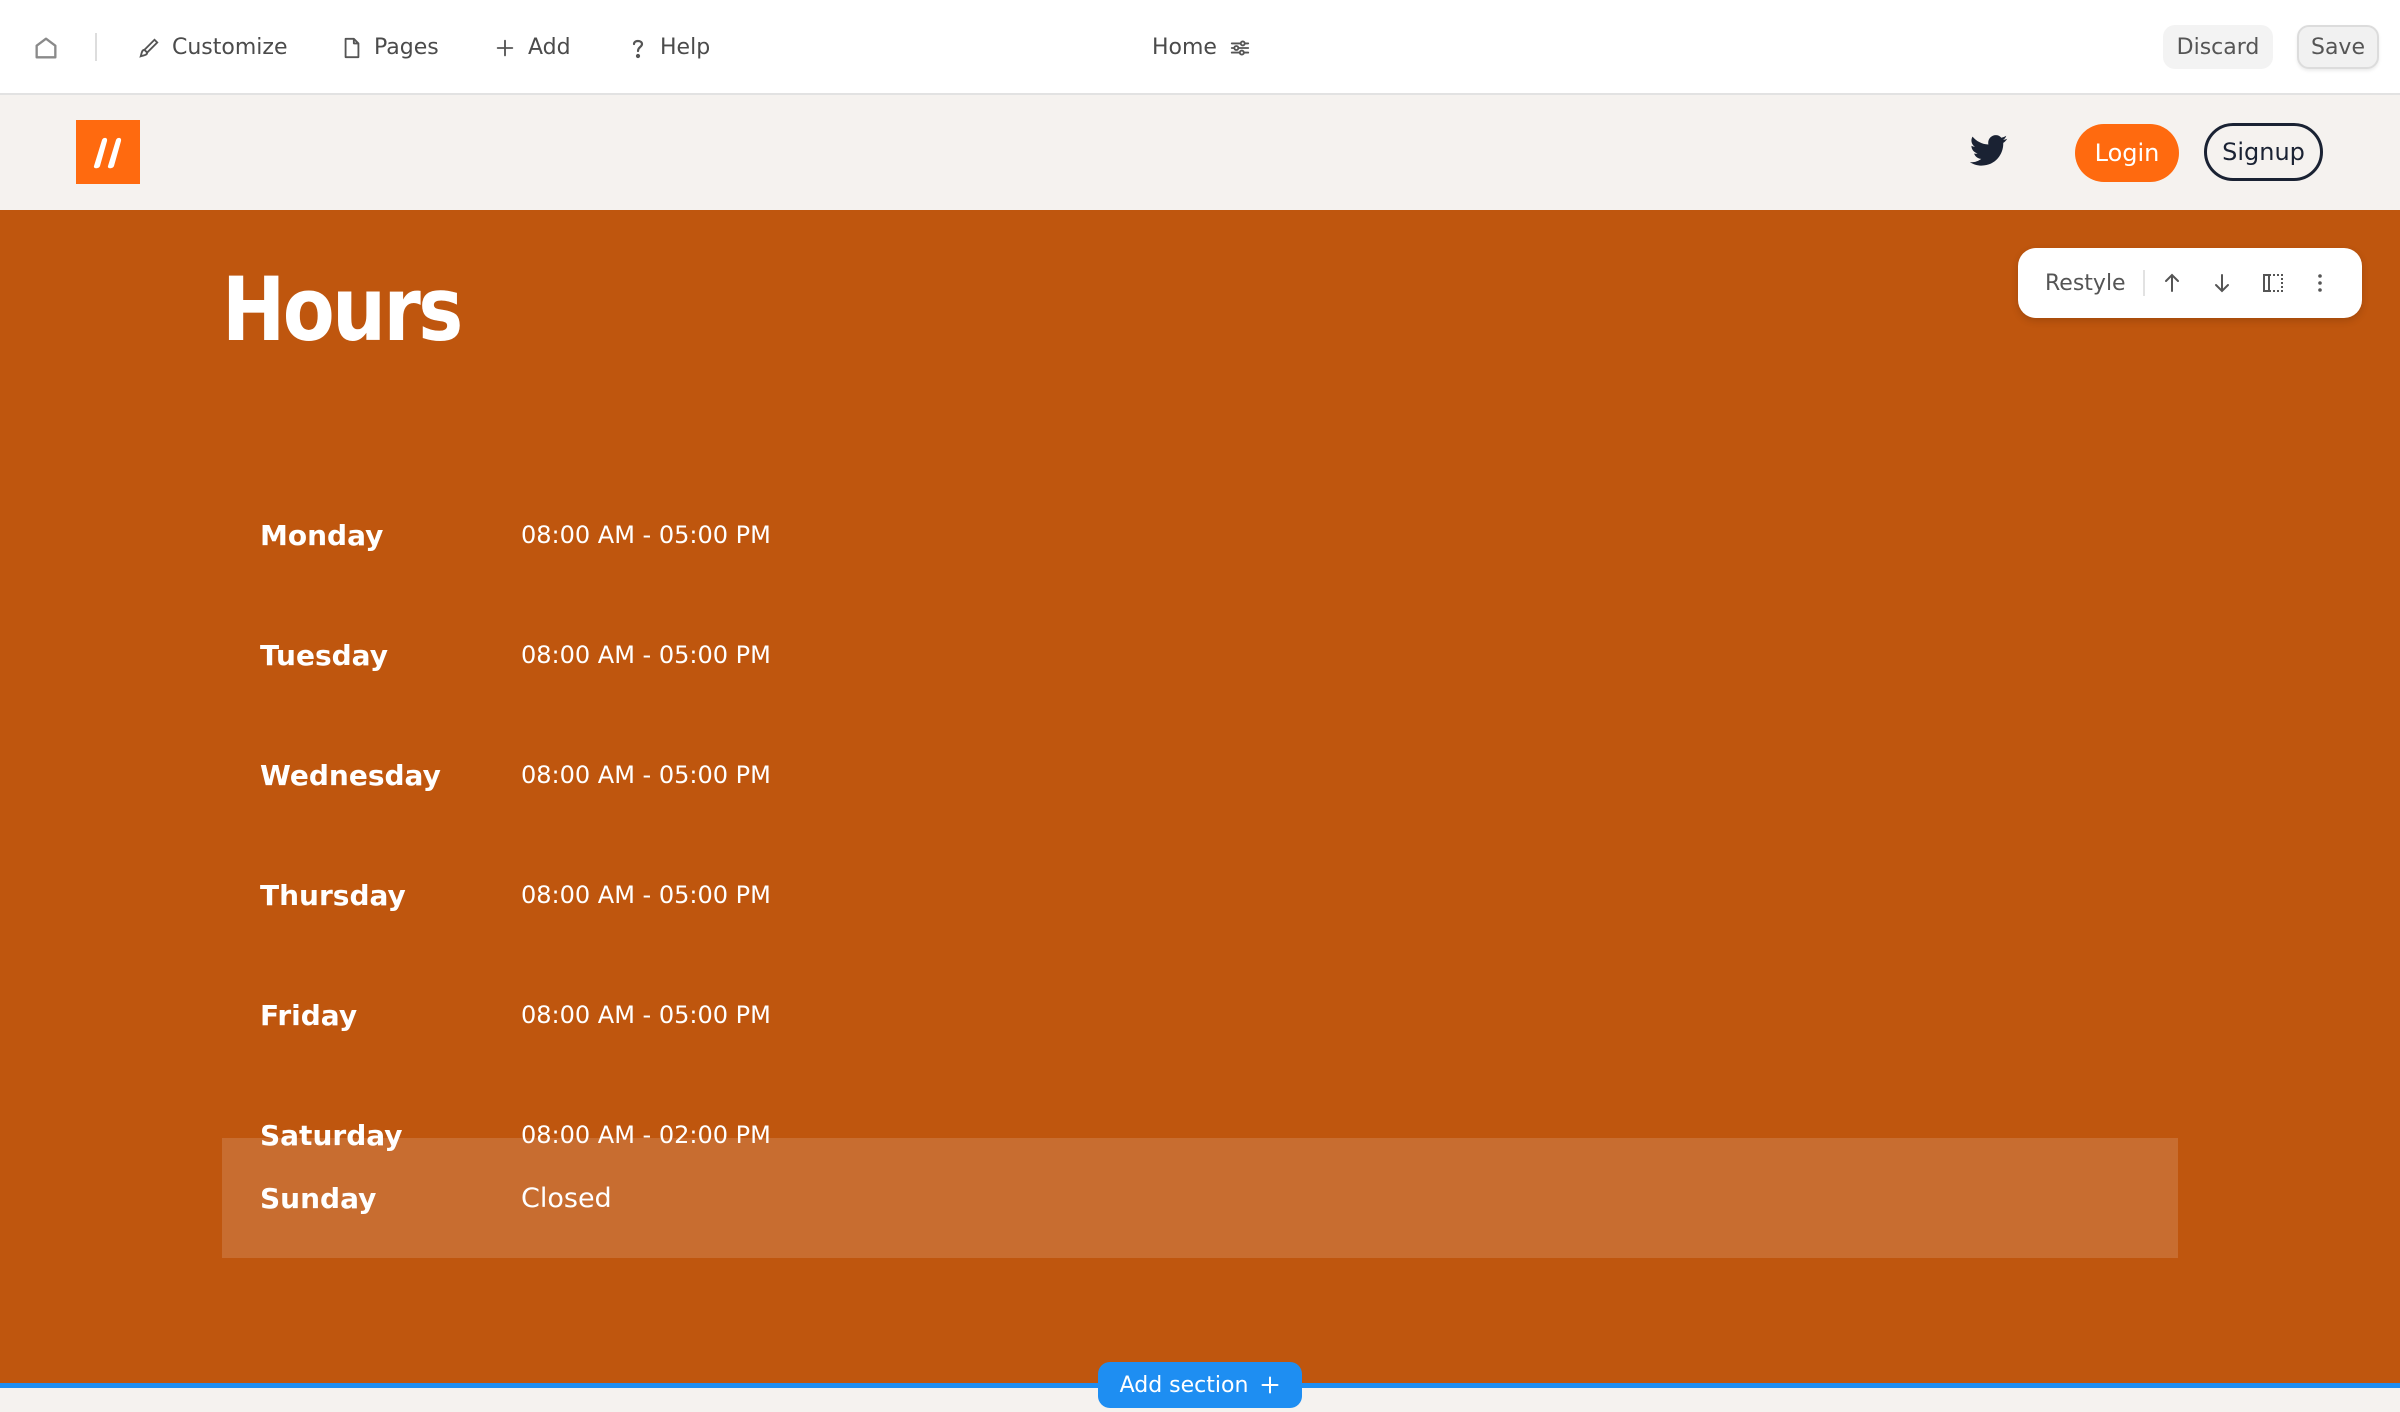 The width and height of the screenshot is (2400, 1412). Describe the element at coordinates (1200, 655) in the screenshot. I see `hours-row-tuesday: Tuesday 08:00 AM - 05:00 PM` at that location.